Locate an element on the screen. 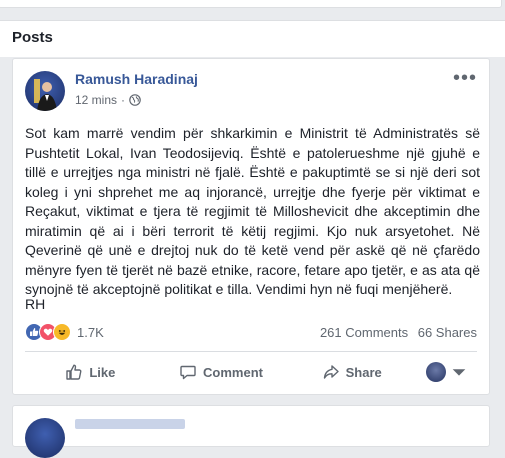  post-actions: Like Comment Share is located at coordinates (251, 372).